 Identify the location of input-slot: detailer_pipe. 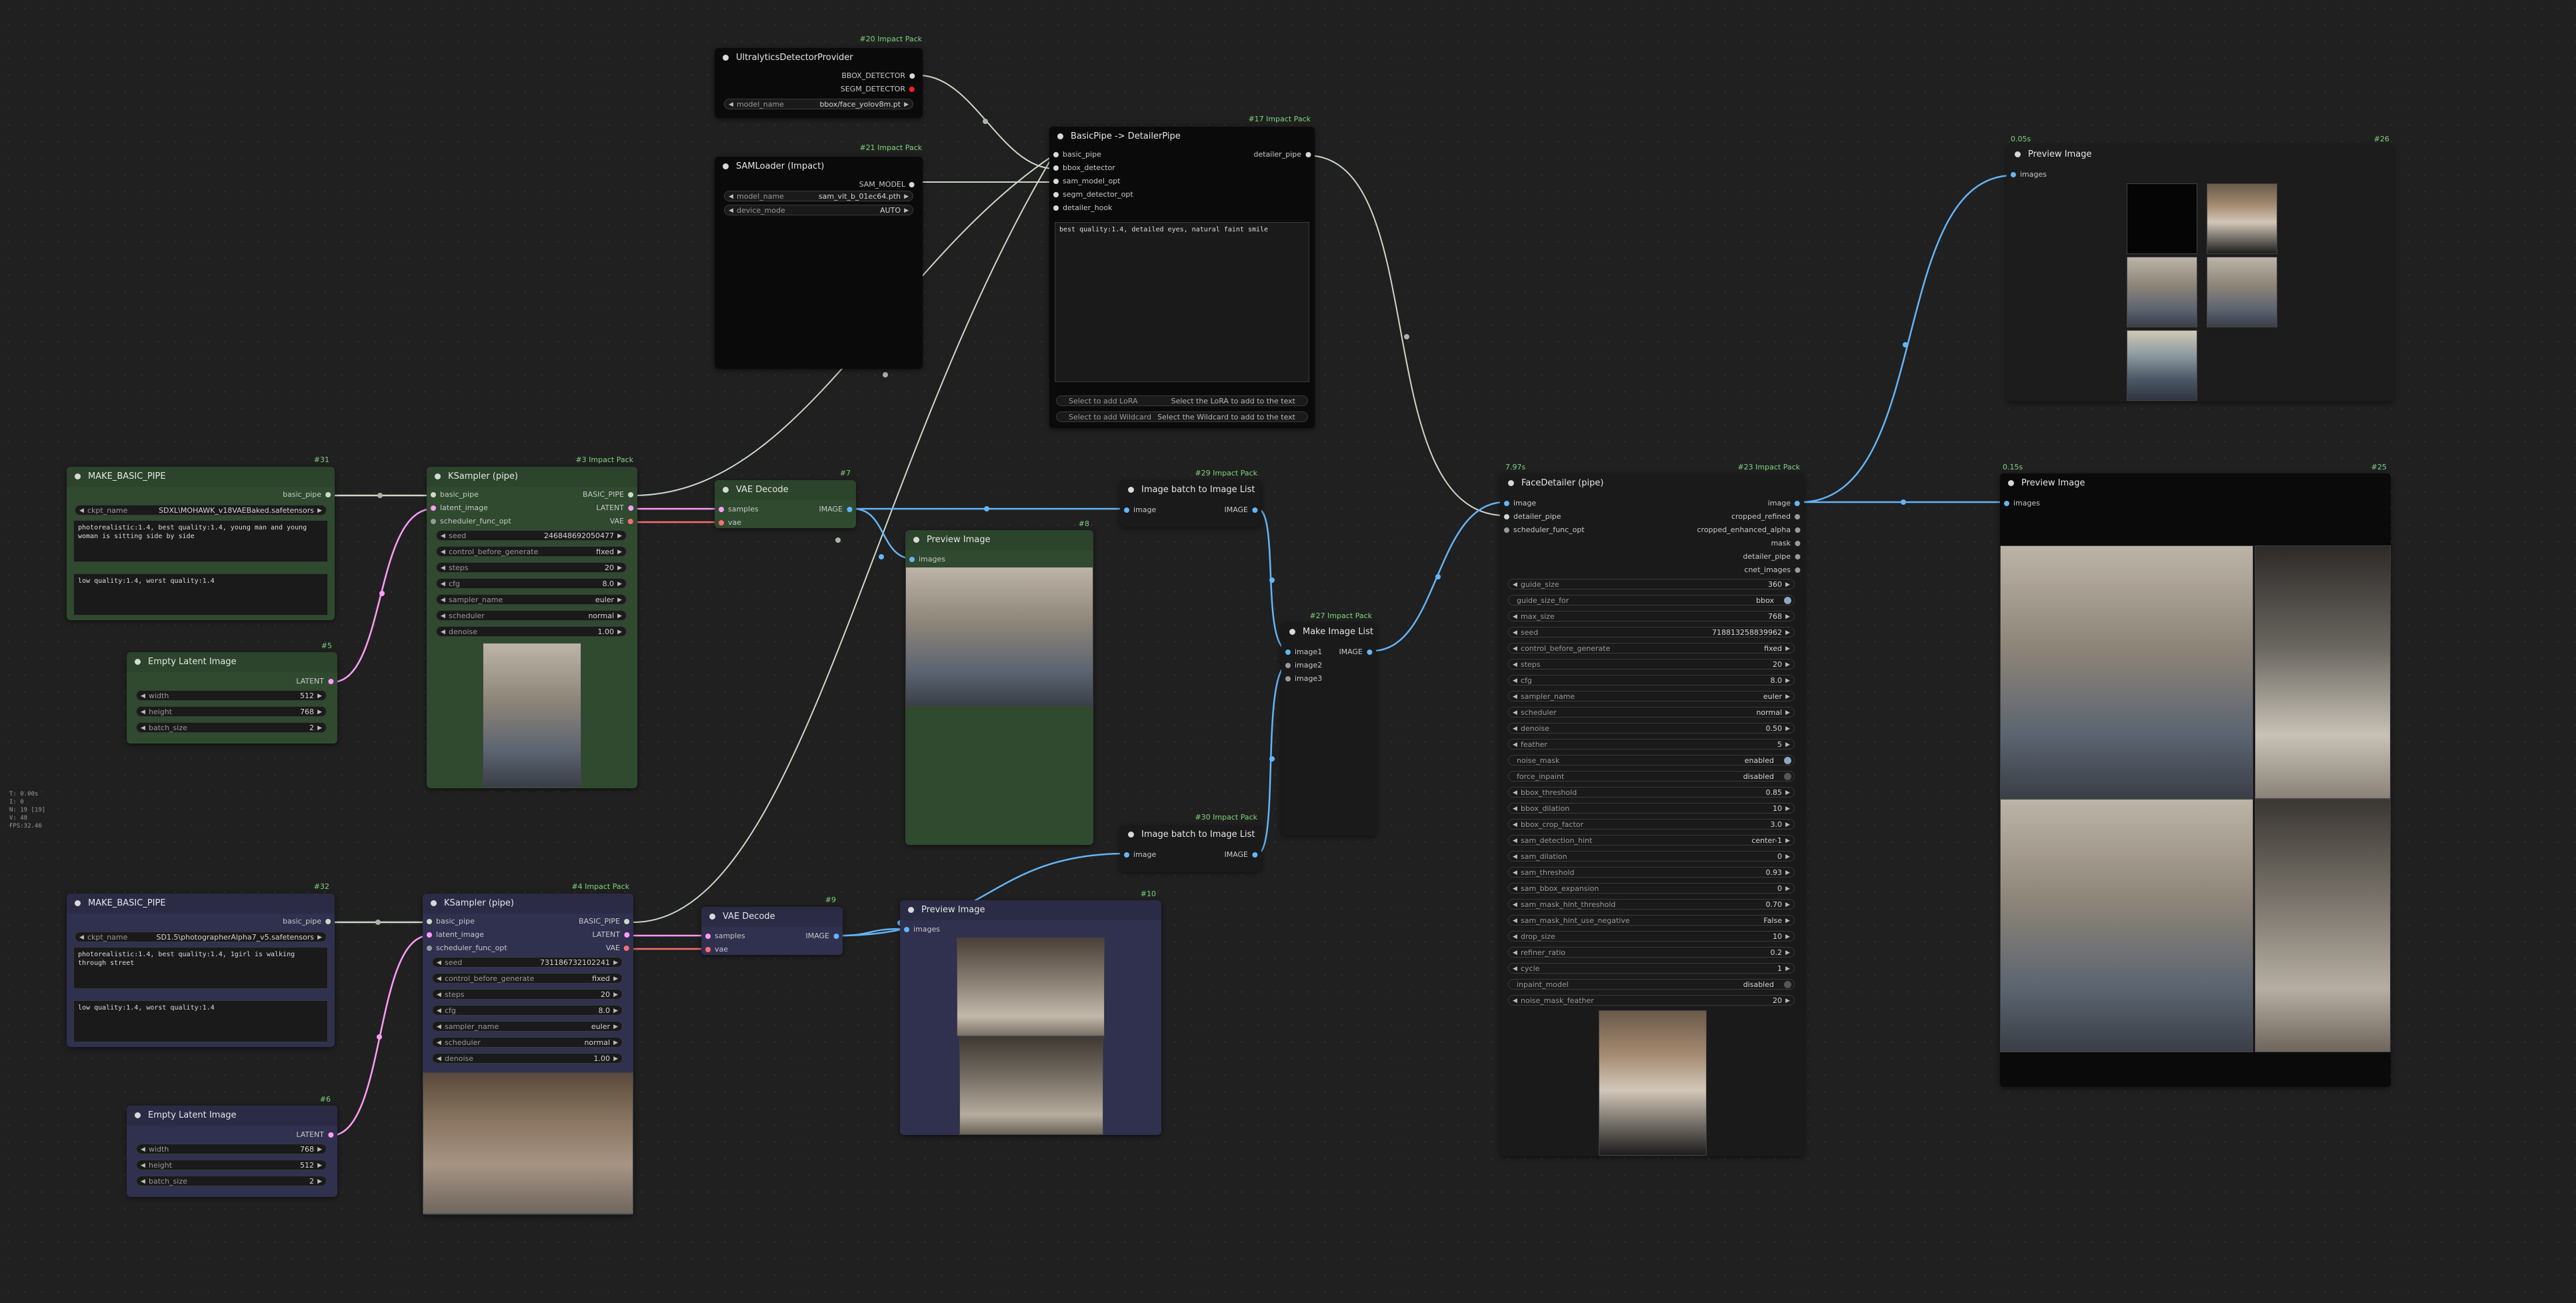
(1532, 516).